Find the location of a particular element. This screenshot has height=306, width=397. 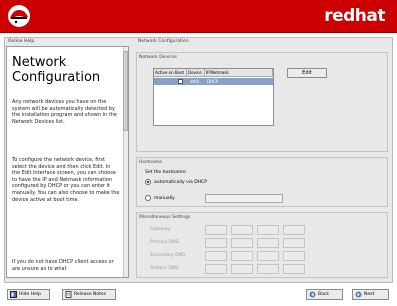

gateway-label: Gateway: is located at coordinates (161, 229).